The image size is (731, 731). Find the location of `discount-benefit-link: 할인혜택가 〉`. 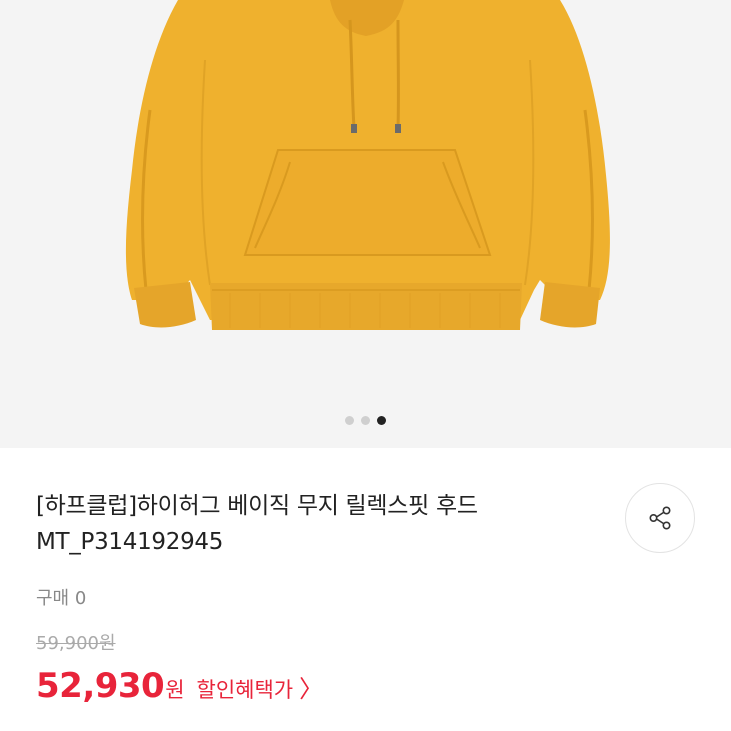

discount-benefit-link: 할인혜택가 〉 is located at coordinates (260, 689).